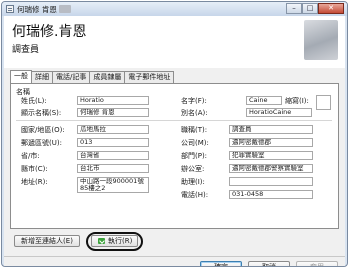 This screenshot has width=350, height=270. What do you see at coordinates (71, 77) in the screenshot?
I see `tab-phone-notes: 電話/記事` at bounding box center [71, 77].